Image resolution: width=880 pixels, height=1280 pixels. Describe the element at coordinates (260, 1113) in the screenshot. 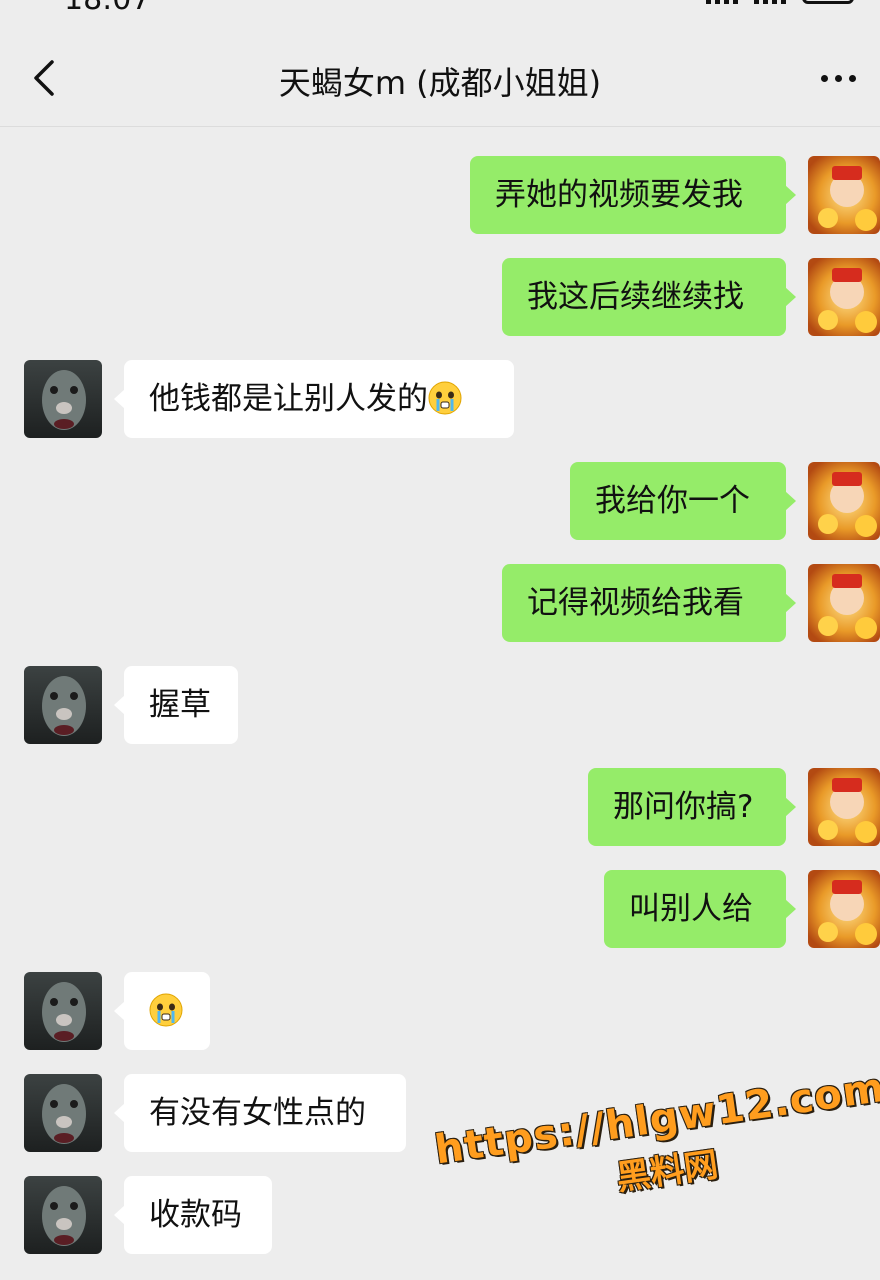

I see `message-bubble: 有没有女性点的` at that location.